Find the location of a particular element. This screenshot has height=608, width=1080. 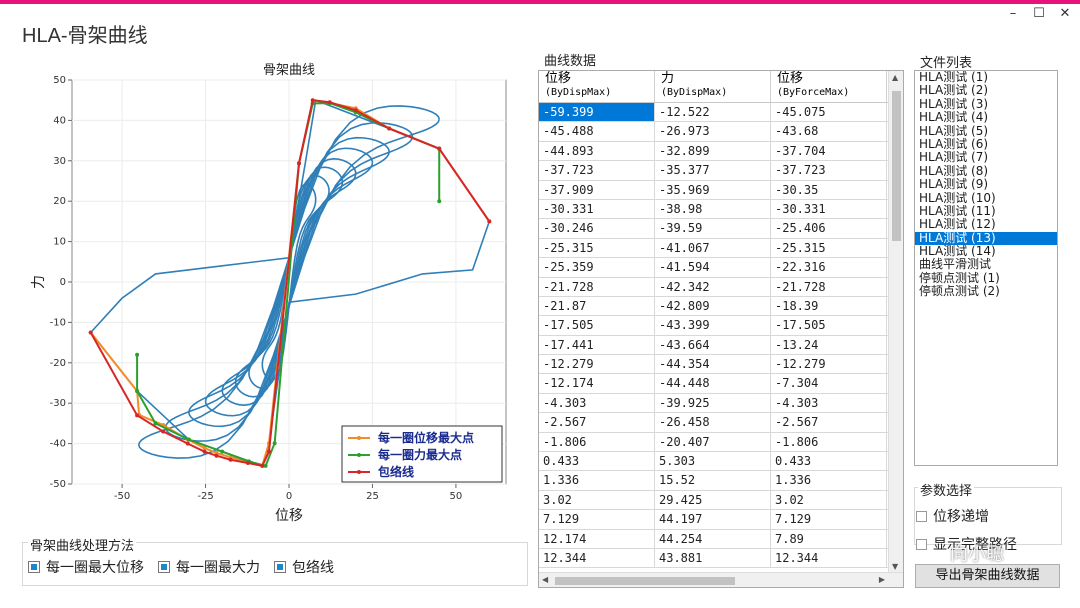

table-cell: -39.925 is located at coordinates (713, 403).